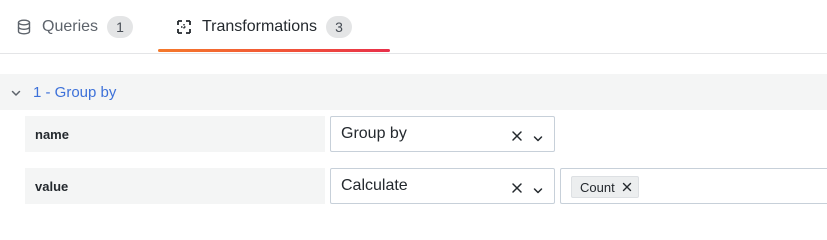 This screenshot has width=827, height=240. What do you see at coordinates (24, 27) in the screenshot?
I see `database-icon` at bounding box center [24, 27].